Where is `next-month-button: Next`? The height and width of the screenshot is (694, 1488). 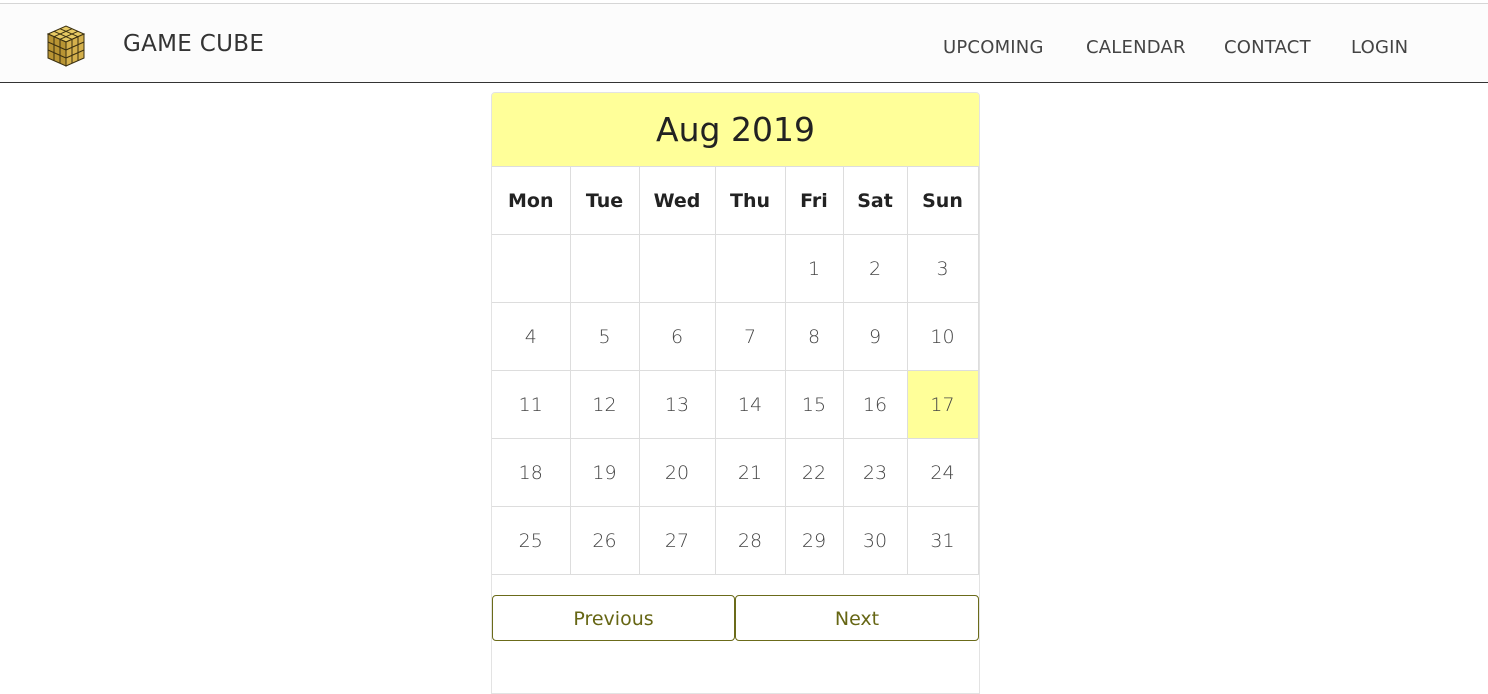
next-month-button: Next is located at coordinates (857, 618).